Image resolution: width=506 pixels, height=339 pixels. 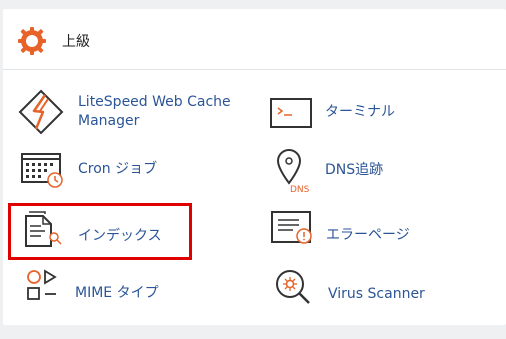 I want to click on svg-text: DNS, so click(x=300, y=189).